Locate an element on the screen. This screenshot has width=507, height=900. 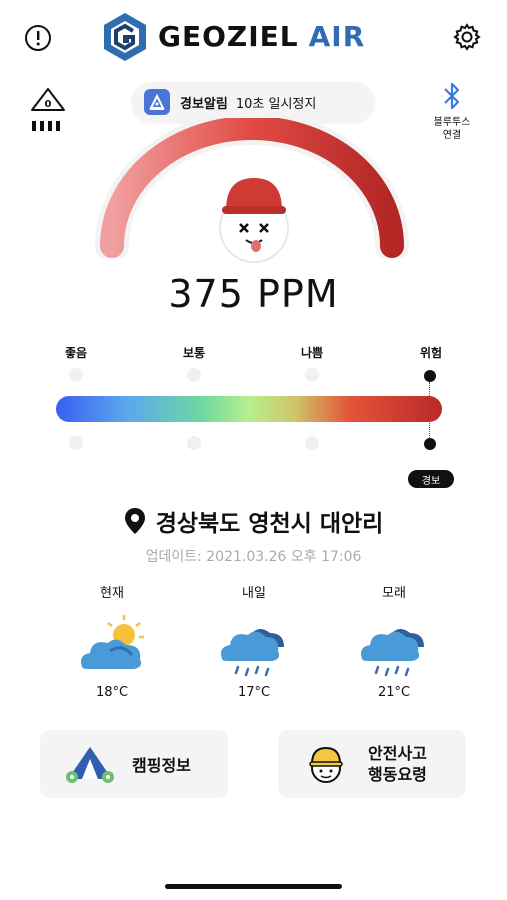
settings-button is located at coordinates (467, 37).